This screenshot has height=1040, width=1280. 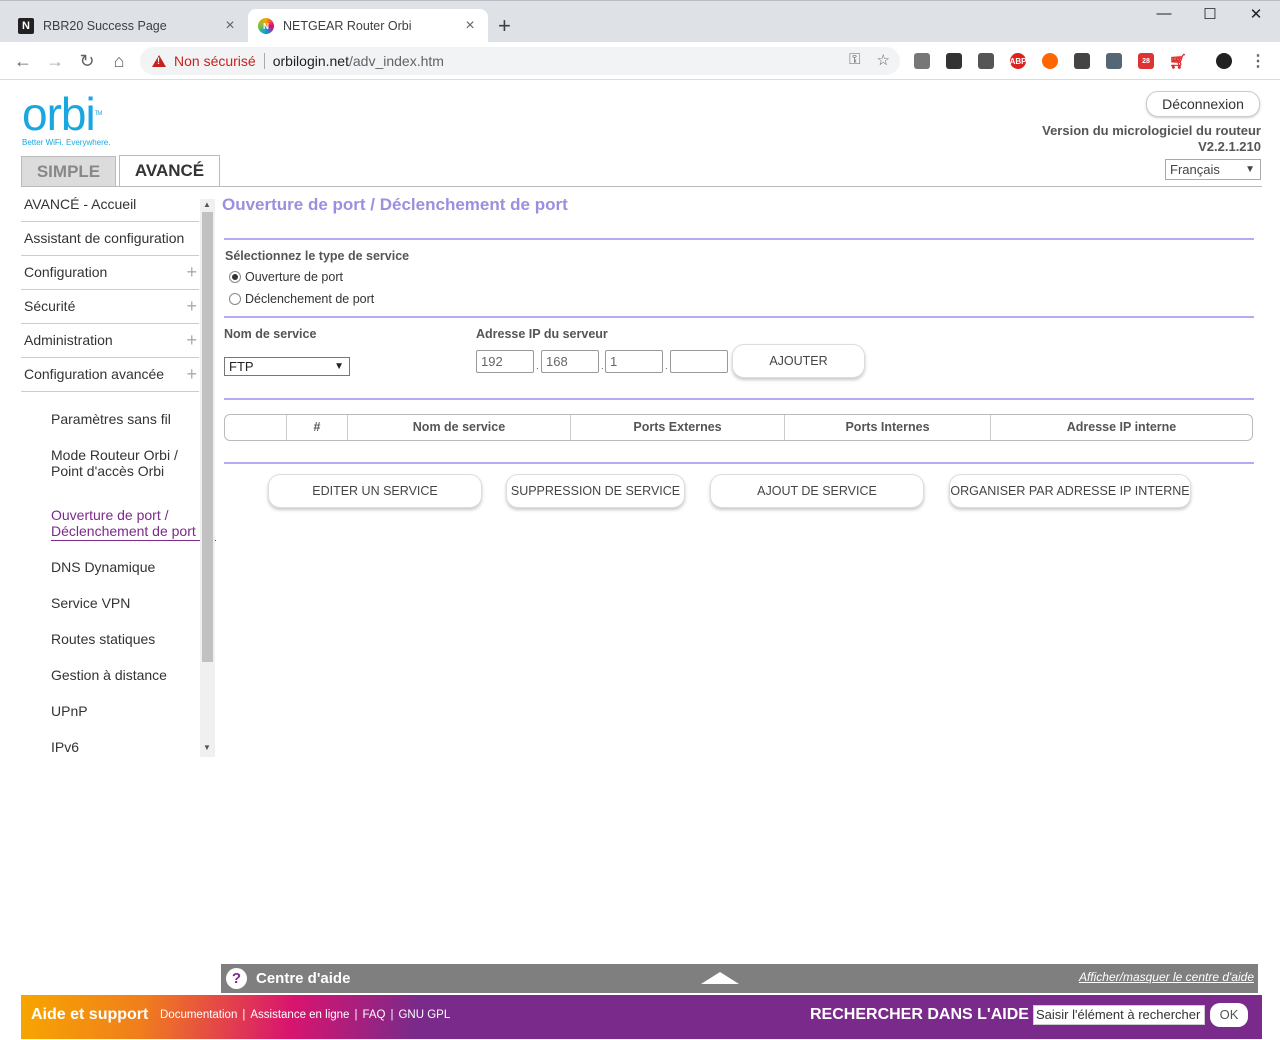 What do you see at coordinates (68, 171) in the screenshot?
I see `tab-simple: SIMPLE` at bounding box center [68, 171].